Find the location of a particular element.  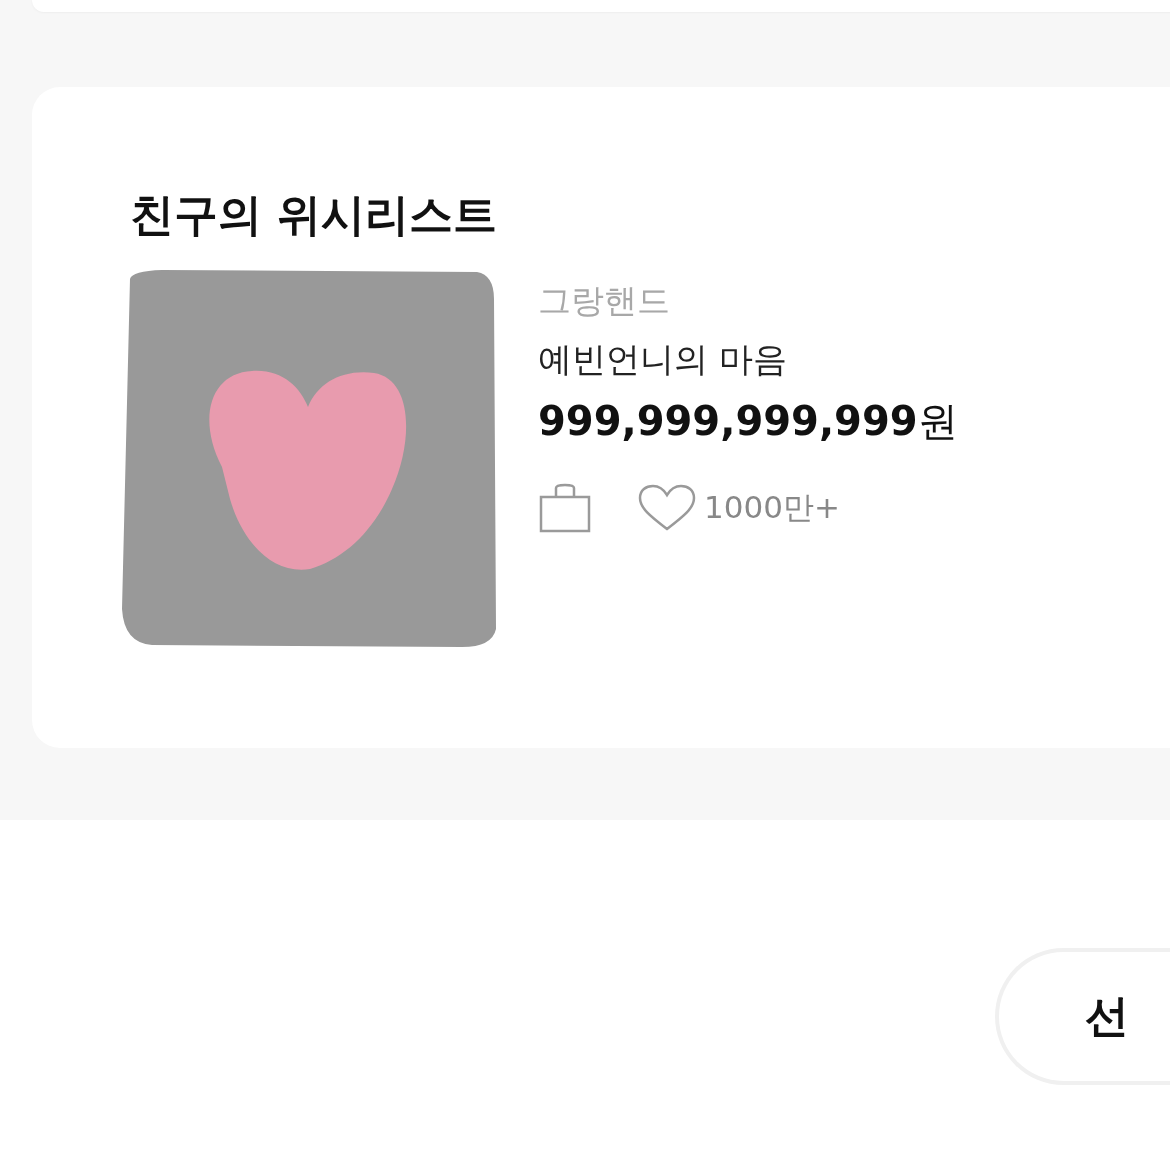

shopping-bag-icon is located at coordinates (565, 508).